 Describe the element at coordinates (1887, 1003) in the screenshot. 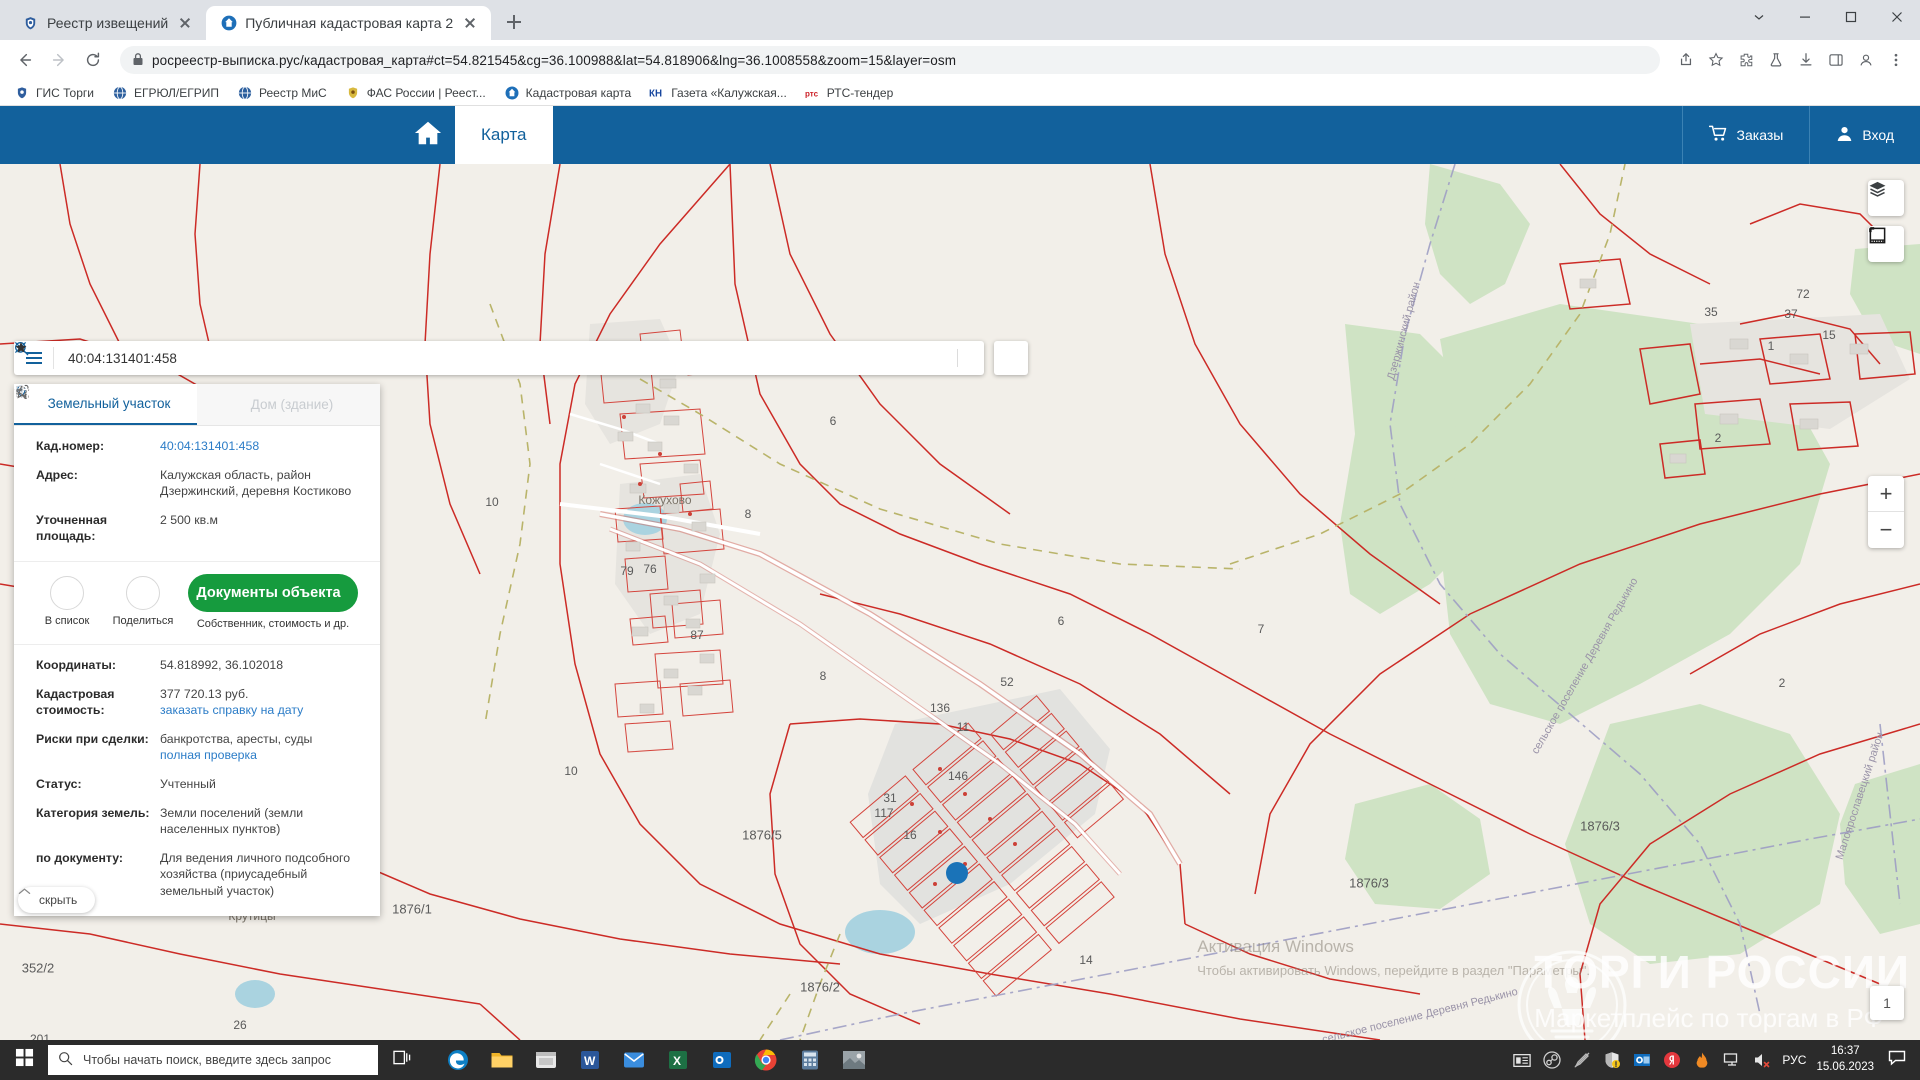

I see `map-corner-badge: 1` at that location.